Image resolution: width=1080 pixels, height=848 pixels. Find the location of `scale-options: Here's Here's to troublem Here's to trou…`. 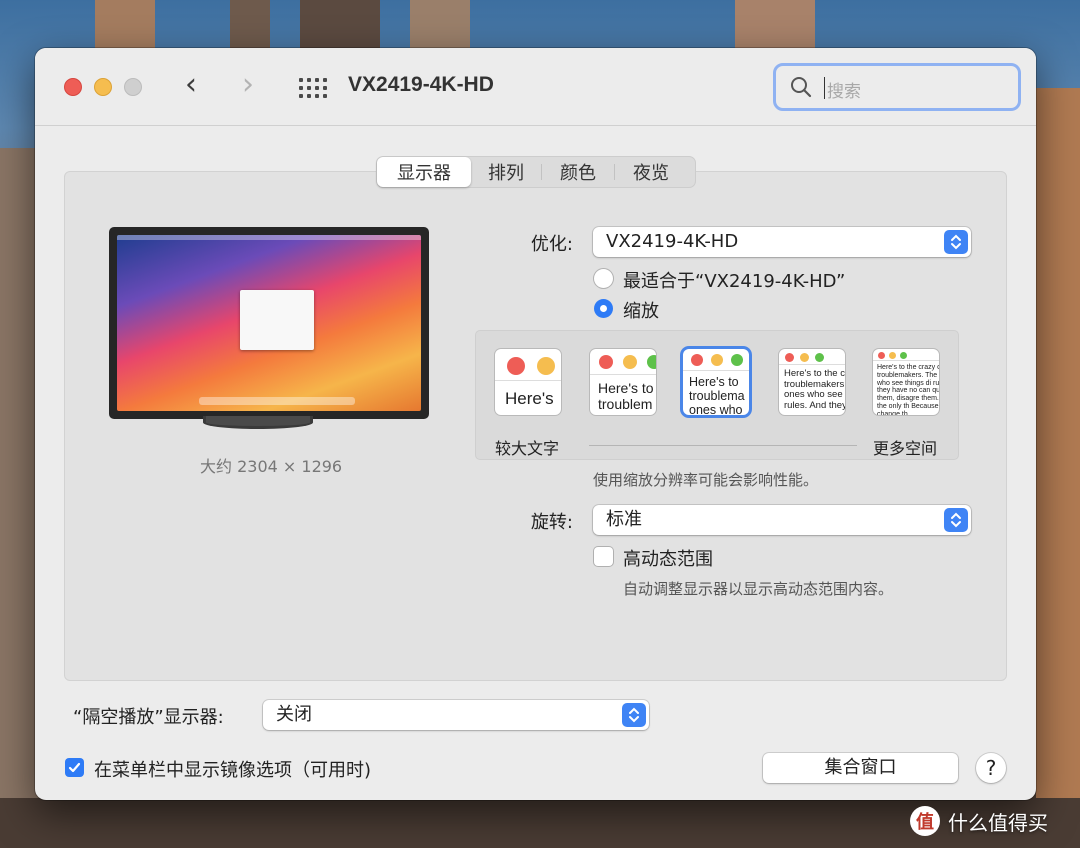

scale-options: Here's Here's to troublem Here's to trou… is located at coordinates (717, 395).